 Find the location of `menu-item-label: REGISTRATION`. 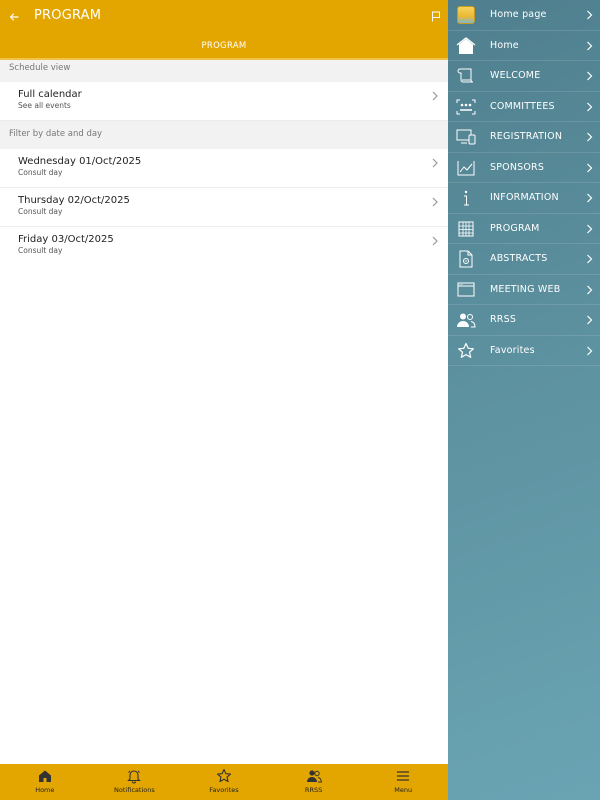

menu-item-label: REGISTRATION is located at coordinates (526, 137).